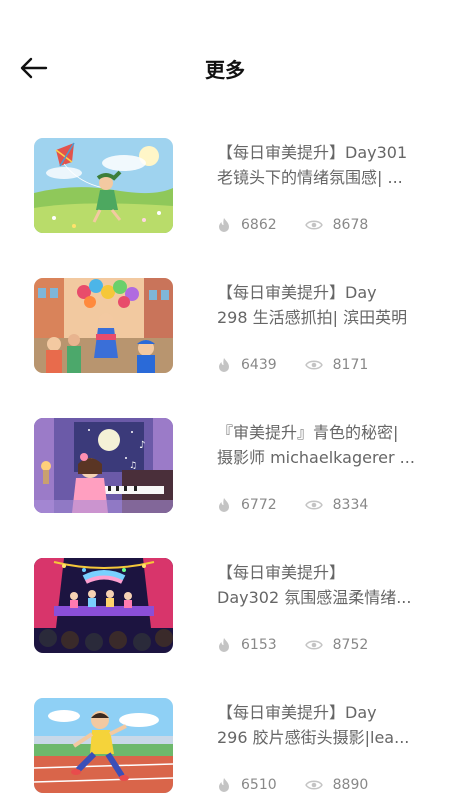 The image size is (450, 800). I want to click on article-stats: 6153 8752, so click(292, 645).